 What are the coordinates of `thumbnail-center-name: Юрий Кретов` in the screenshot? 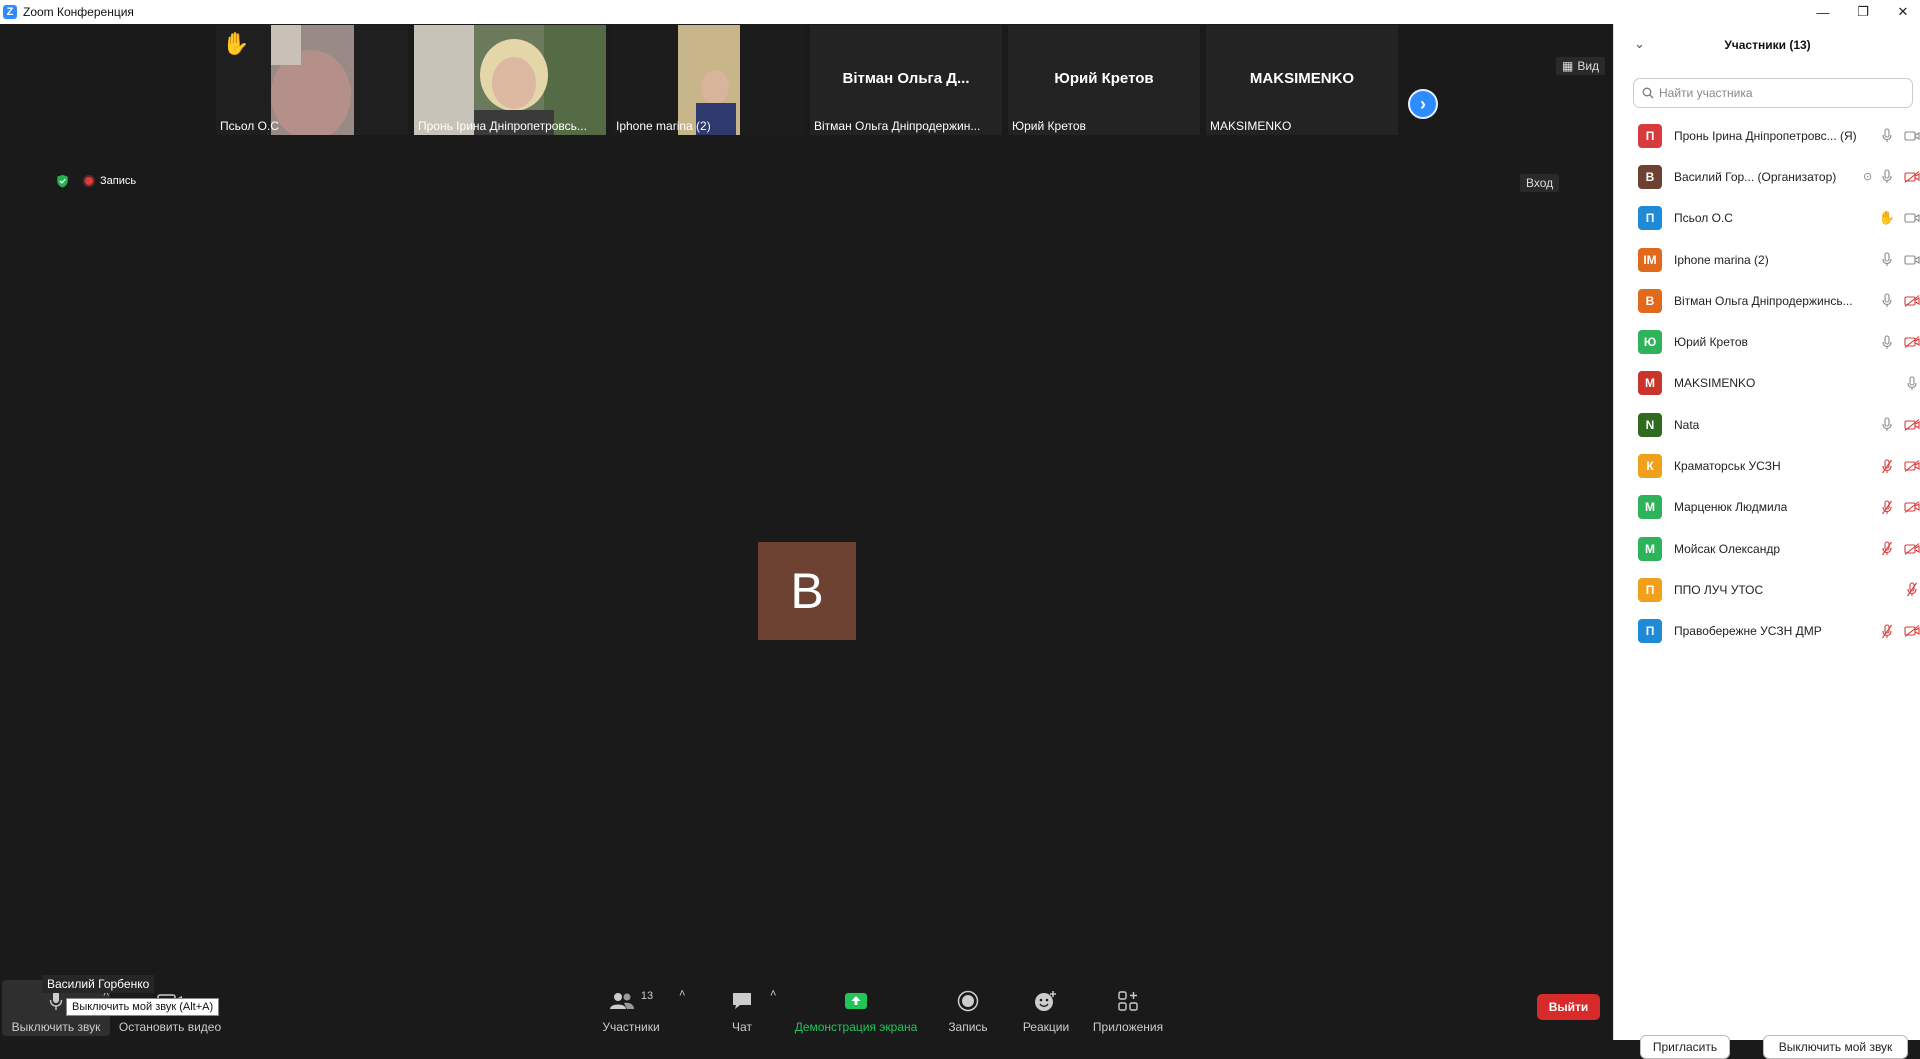 It's located at (1104, 78).